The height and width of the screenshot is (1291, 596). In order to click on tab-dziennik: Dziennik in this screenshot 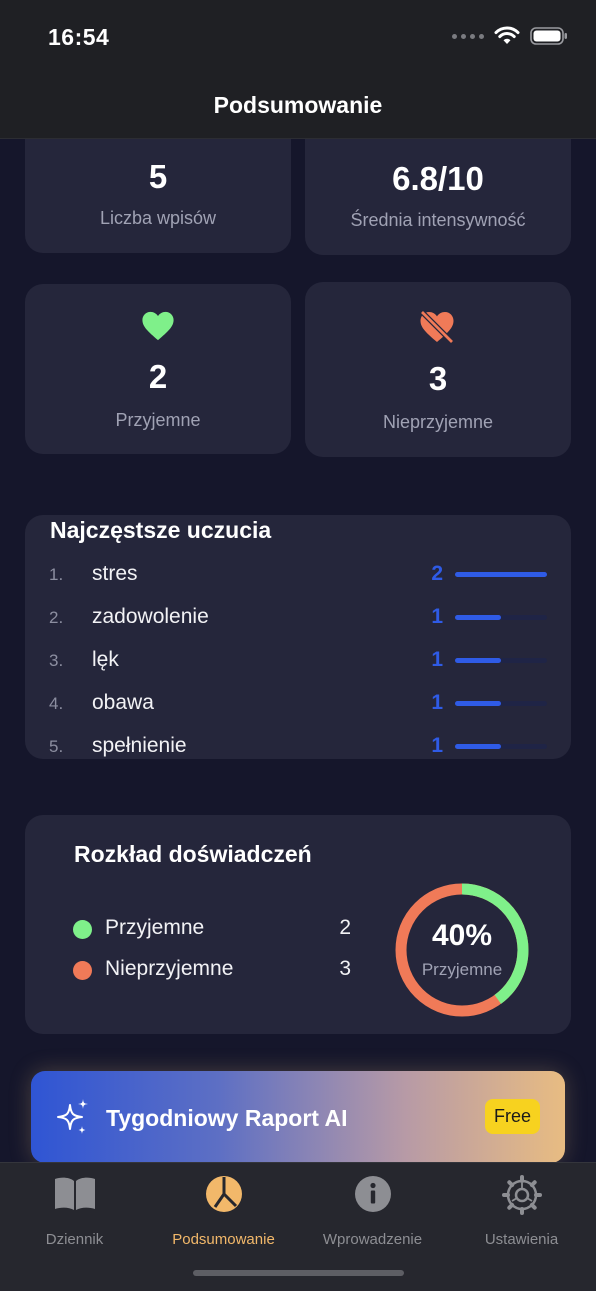, I will do `click(74, 1211)`.